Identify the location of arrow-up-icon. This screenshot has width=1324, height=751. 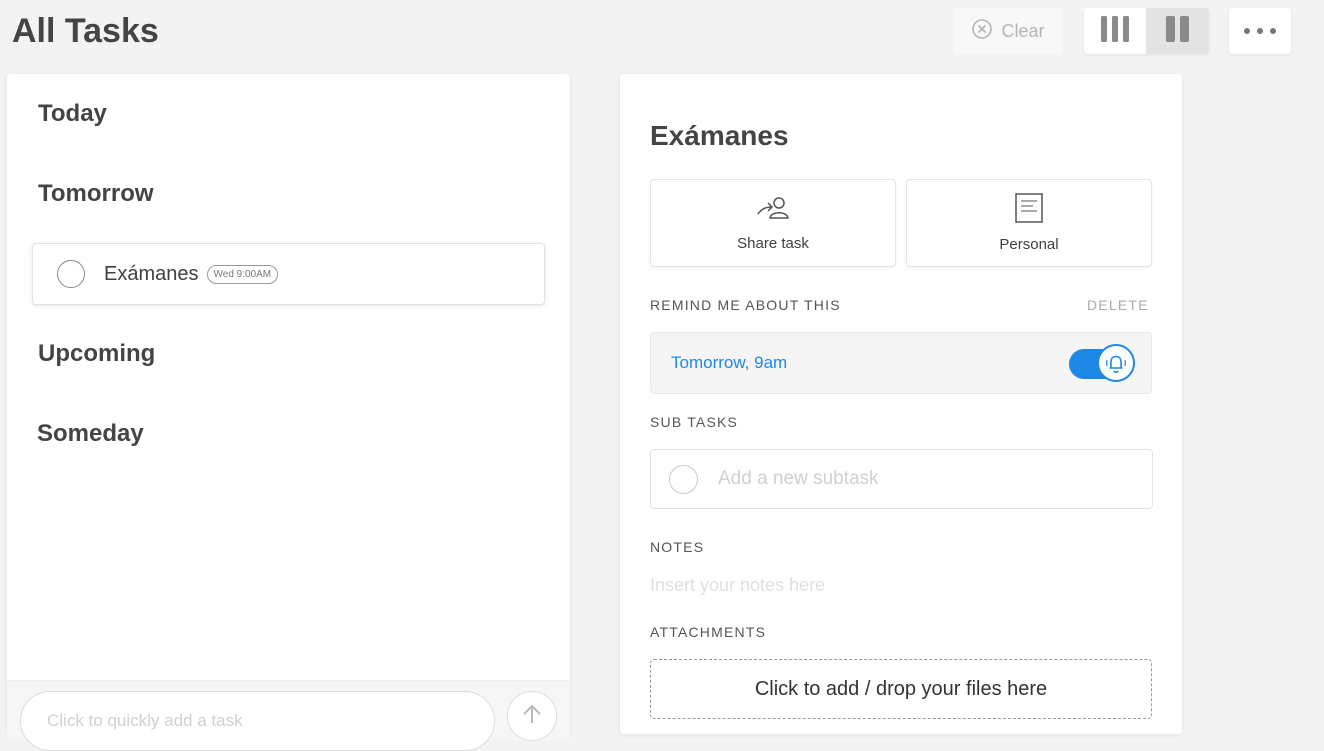
(532, 716).